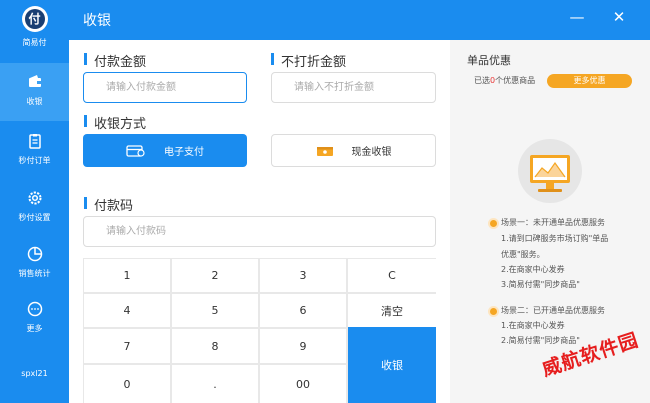 This screenshot has width=650, height=403. What do you see at coordinates (489, 60) in the screenshot?
I see `promo-title: 单品优惠` at bounding box center [489, 60].